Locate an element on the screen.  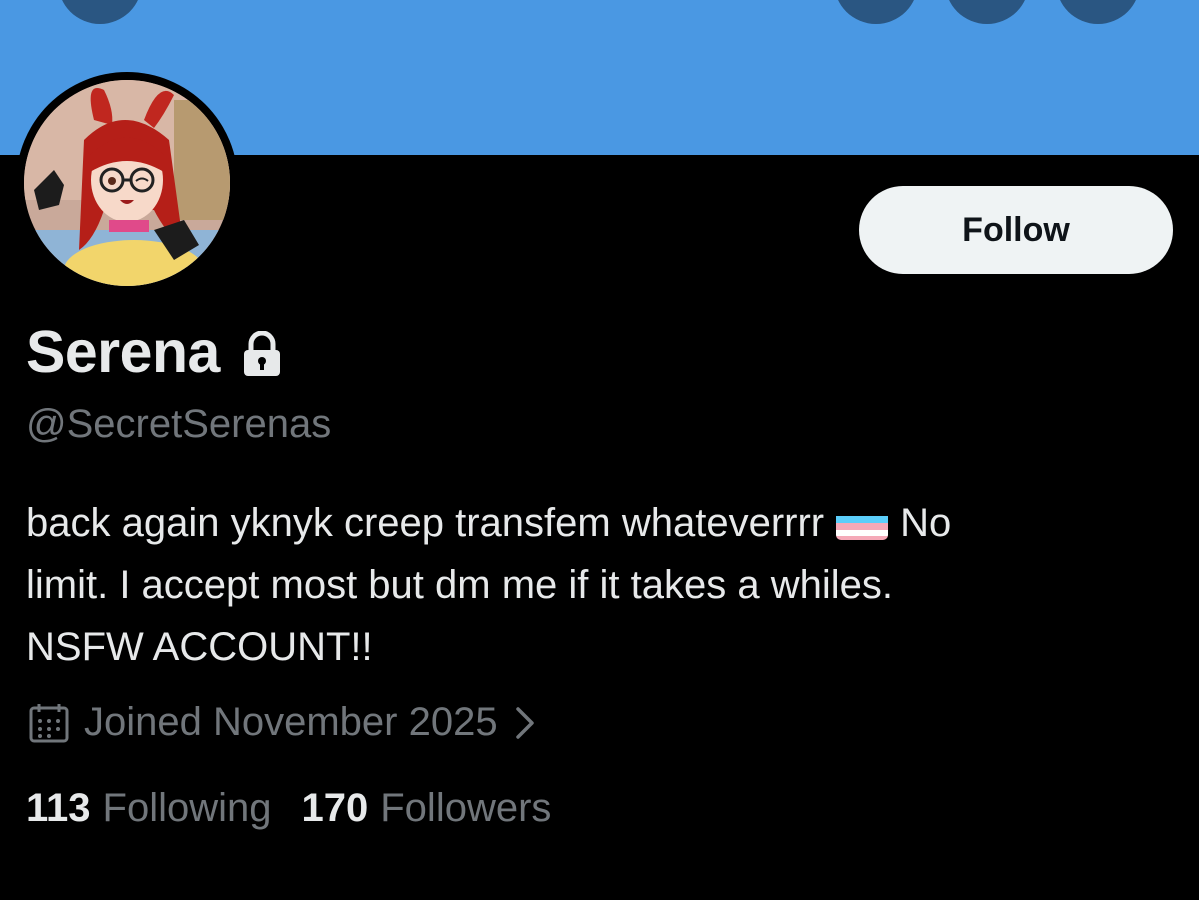
search-button is located at coordinates (876, 12).